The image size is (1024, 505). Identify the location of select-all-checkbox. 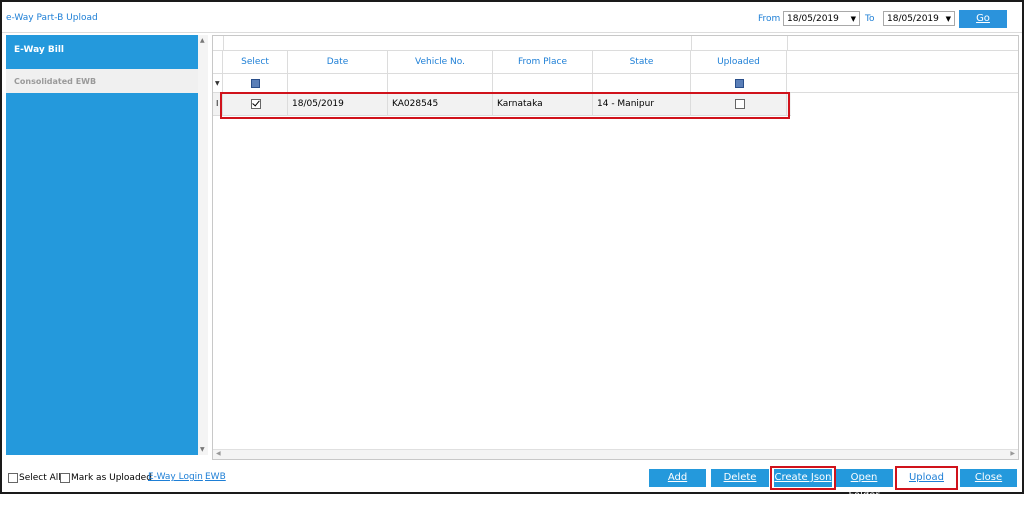
(13, 478).